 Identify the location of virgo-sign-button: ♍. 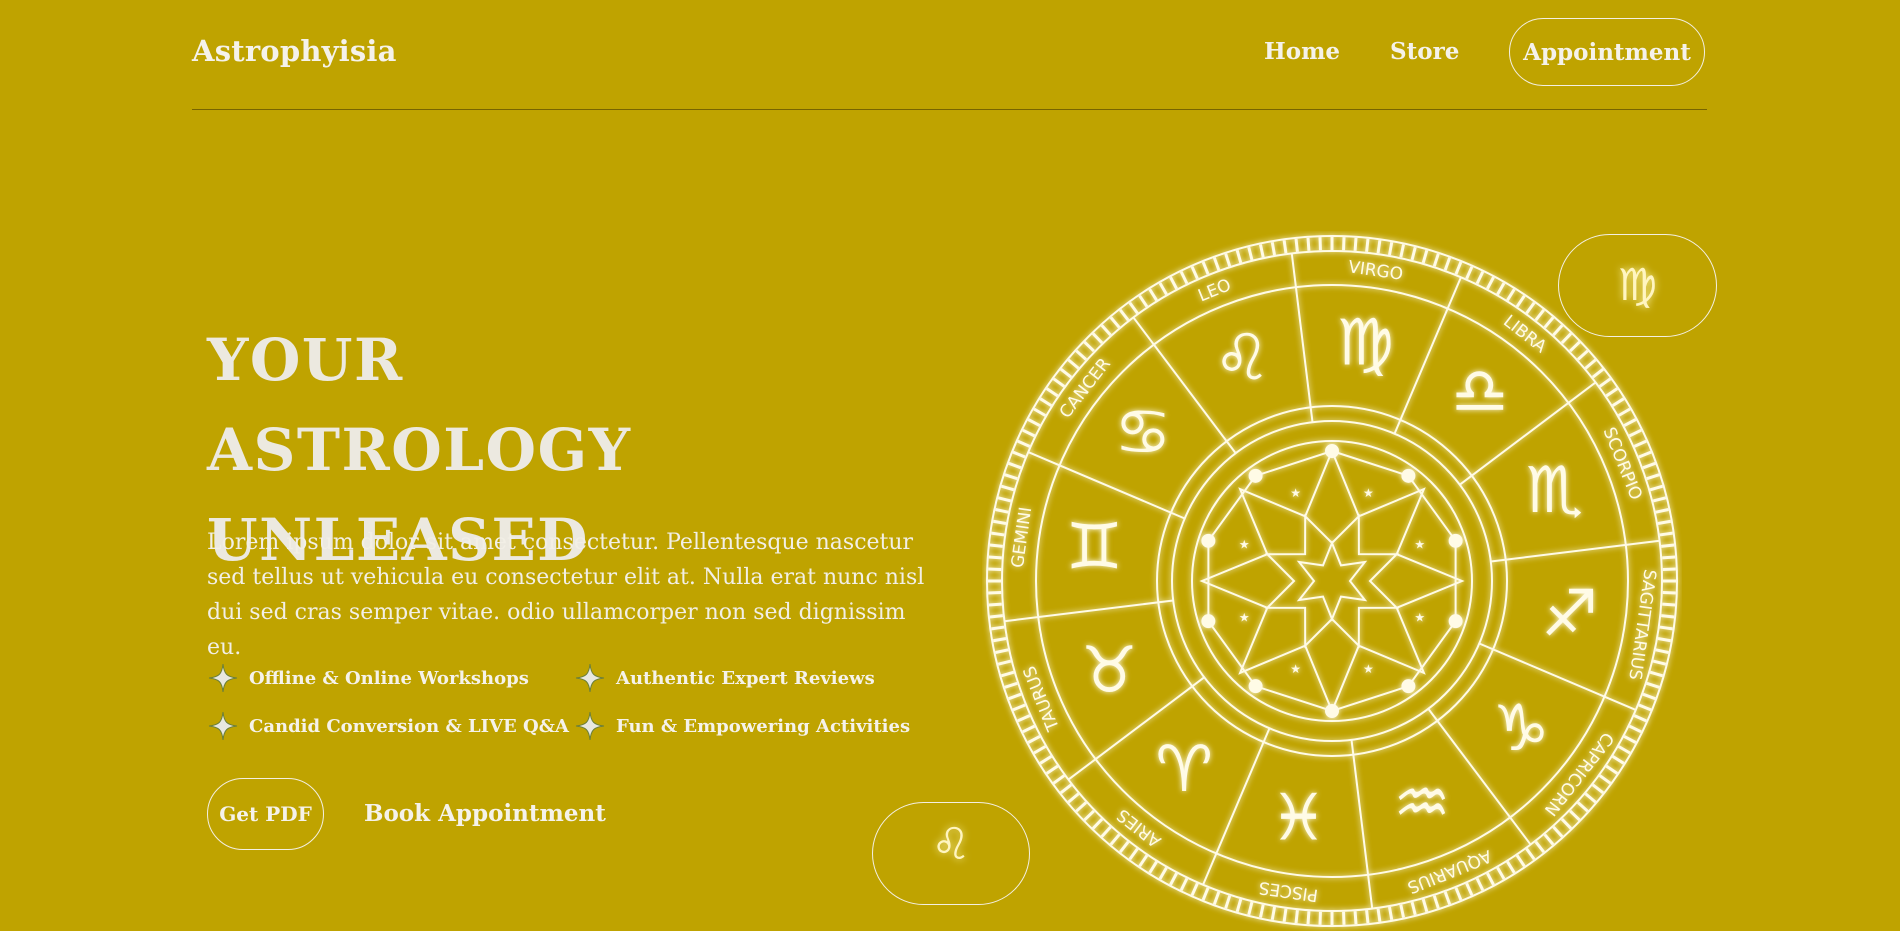
(1637, 285).